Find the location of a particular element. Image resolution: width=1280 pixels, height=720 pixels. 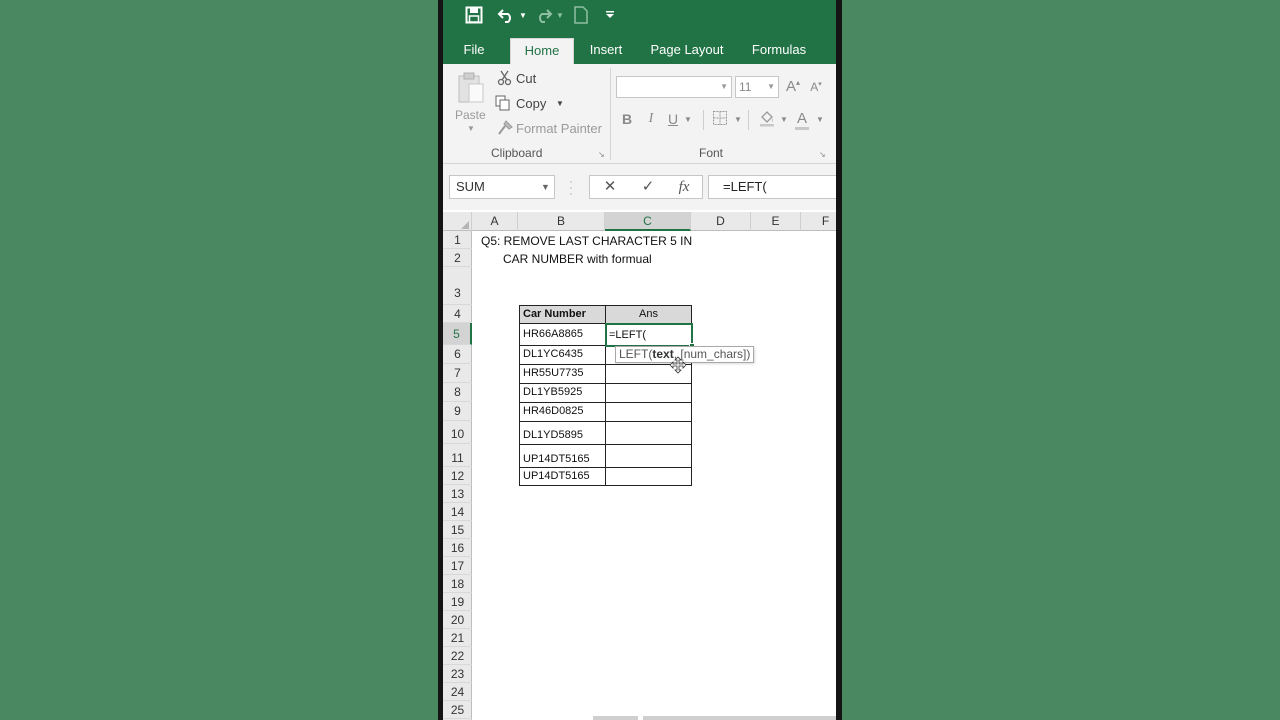

underline-dropdown-icon: ▼ is located at coordinates (688, 119).